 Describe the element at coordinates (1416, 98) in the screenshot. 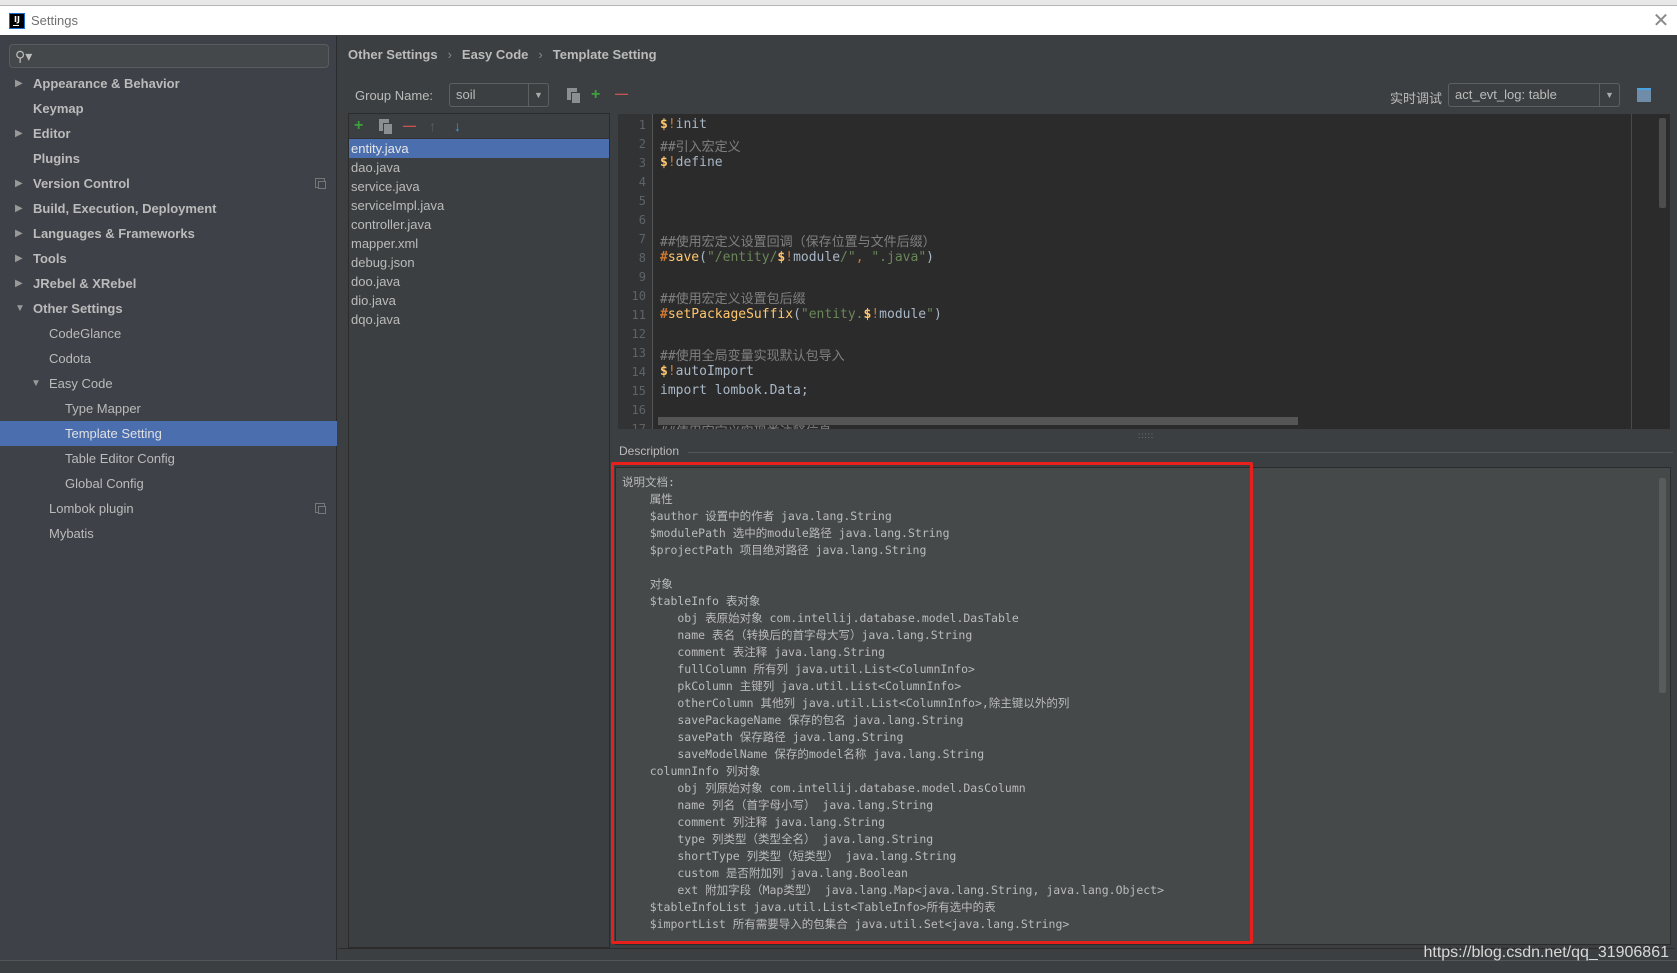

I see `realtime-debug-label: 实时调试` at that location.